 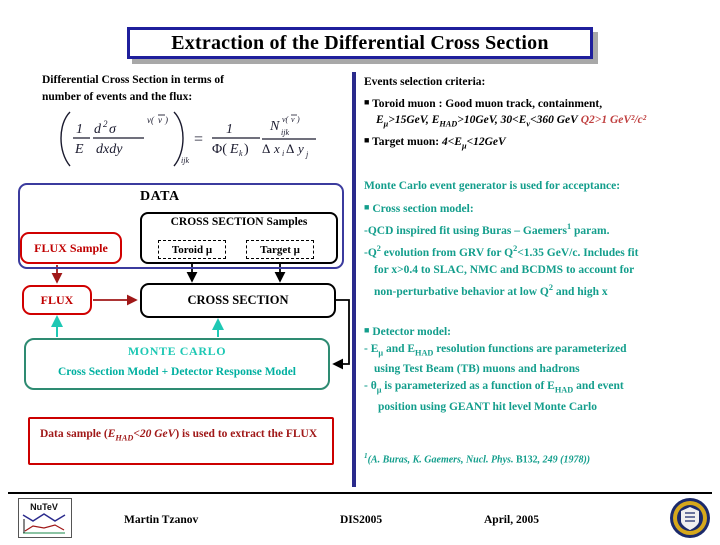 I want to click on reference-volume: B132, so click(x=526, y=460).